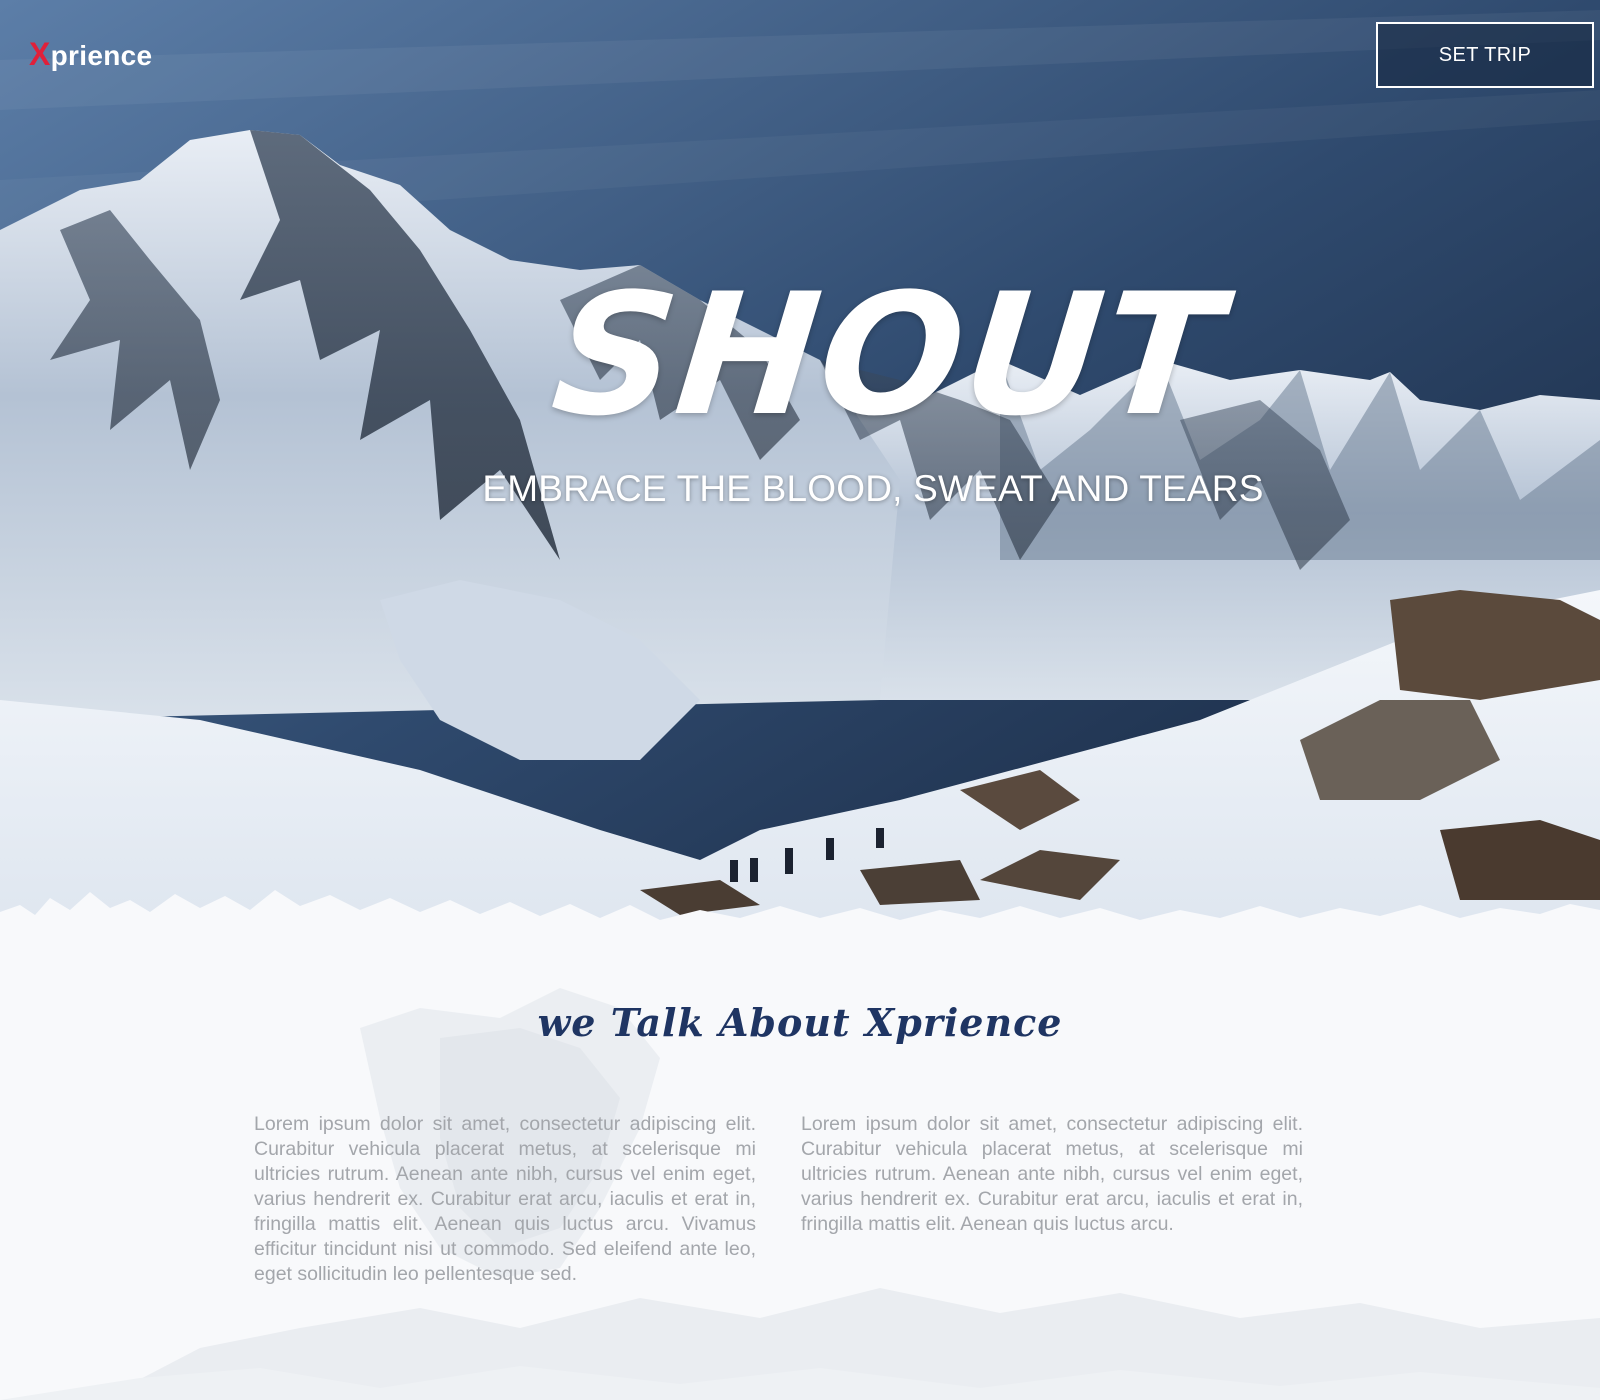 Image resolution: width=1600 pixels, height=1400 pixels. What do you see at coordinates (800, 1022) in the screenshot?
I see `about-title: we Talk About Xprience` at bounding box center [800, 1022].